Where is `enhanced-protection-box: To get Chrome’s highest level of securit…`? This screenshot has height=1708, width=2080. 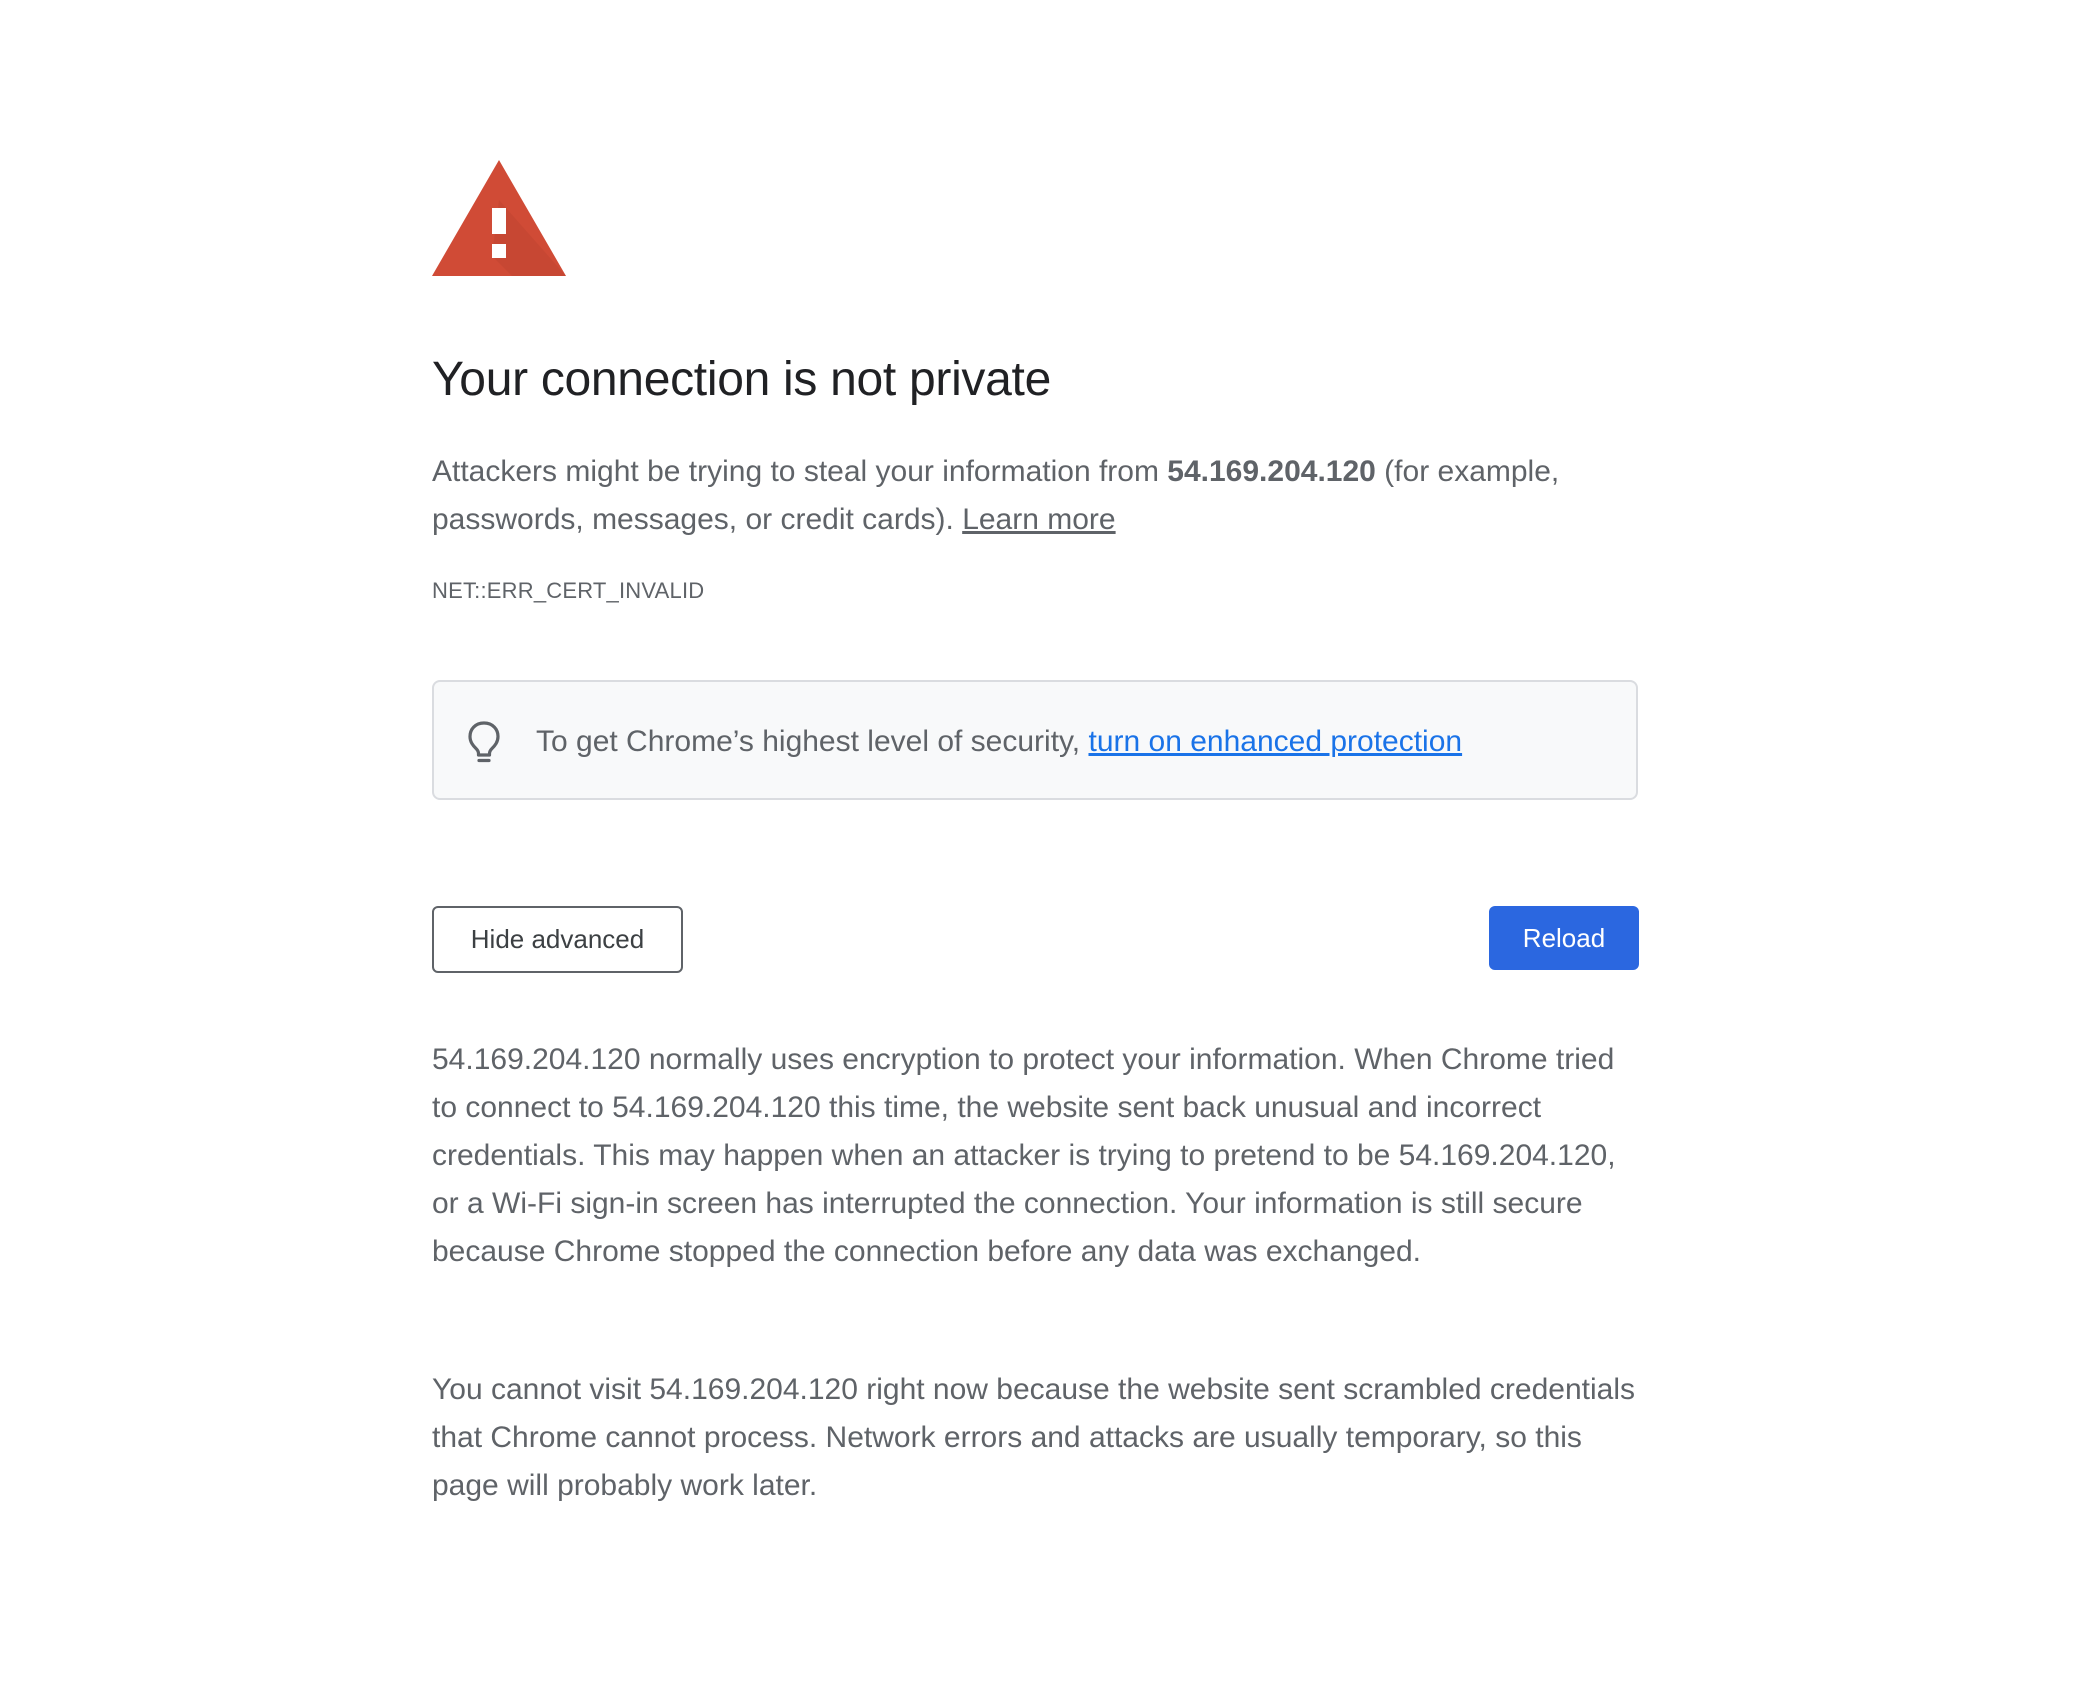
enhanced-protection-box: To get Chrome’s highest level of securit… is located at coordinates (1035, 740).